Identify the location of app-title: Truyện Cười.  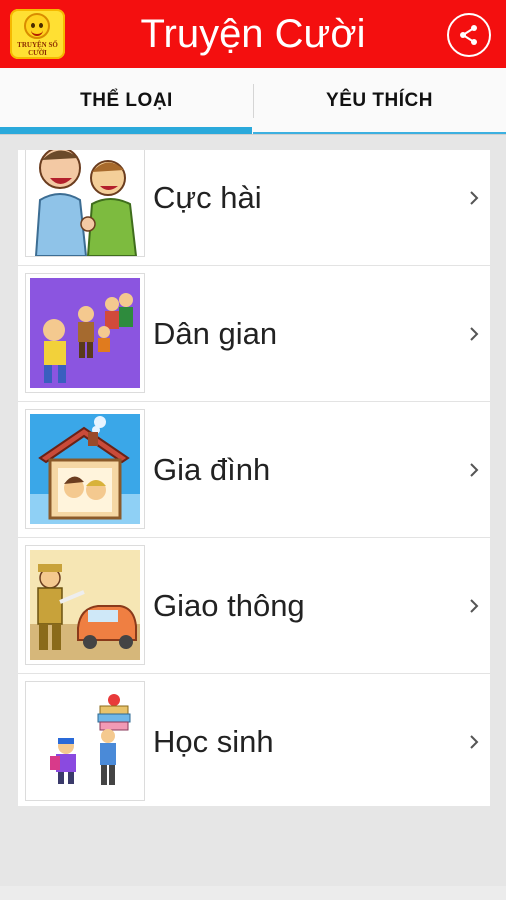
(253, 34).